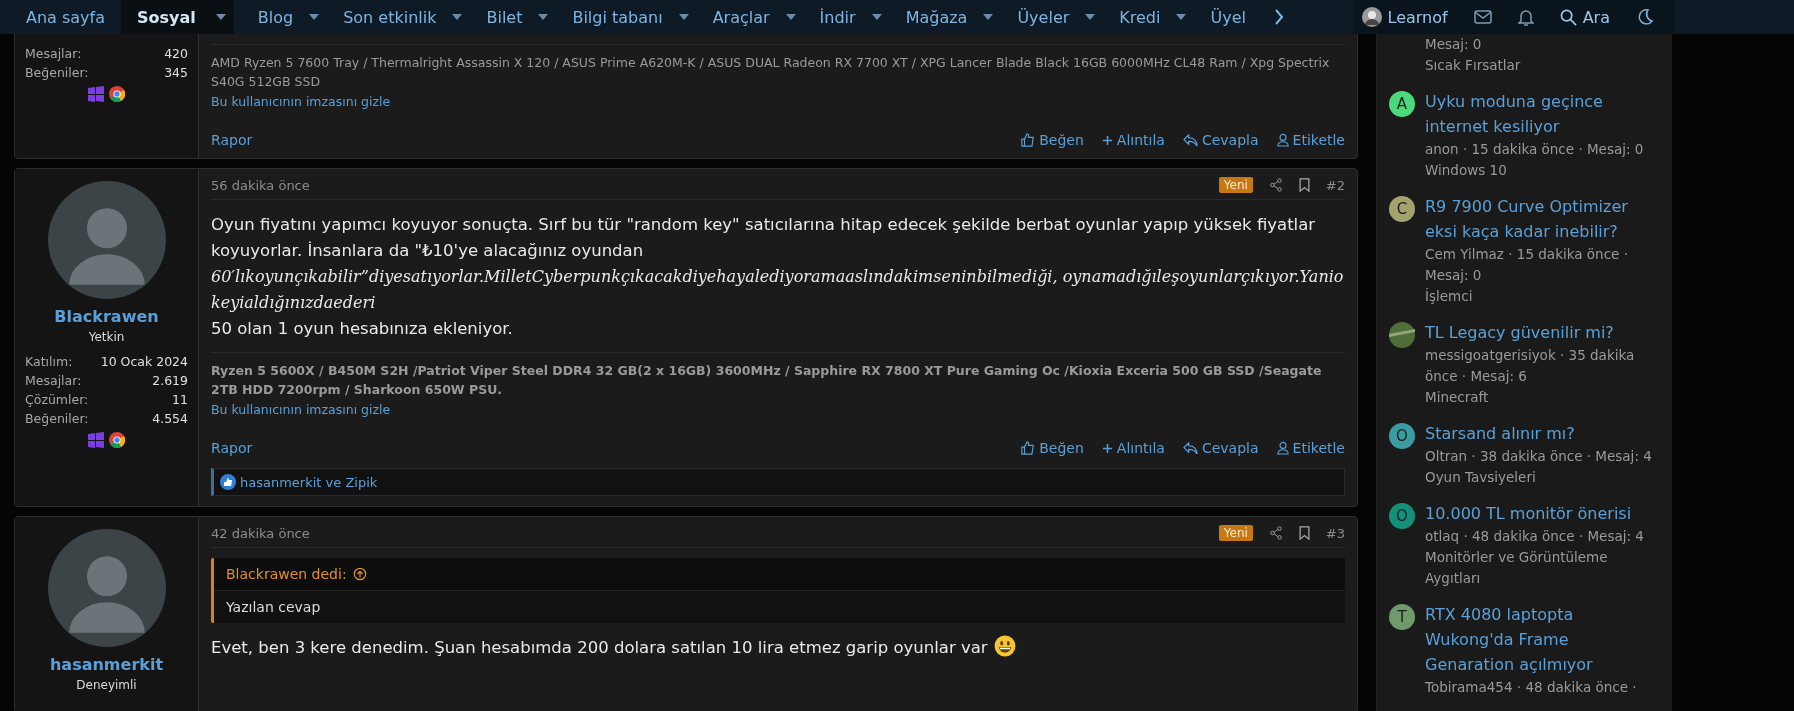  Describe the element at coordinates (273, 607) in the screenshot. I see `quote-text: Yazılan cevap` at that location.